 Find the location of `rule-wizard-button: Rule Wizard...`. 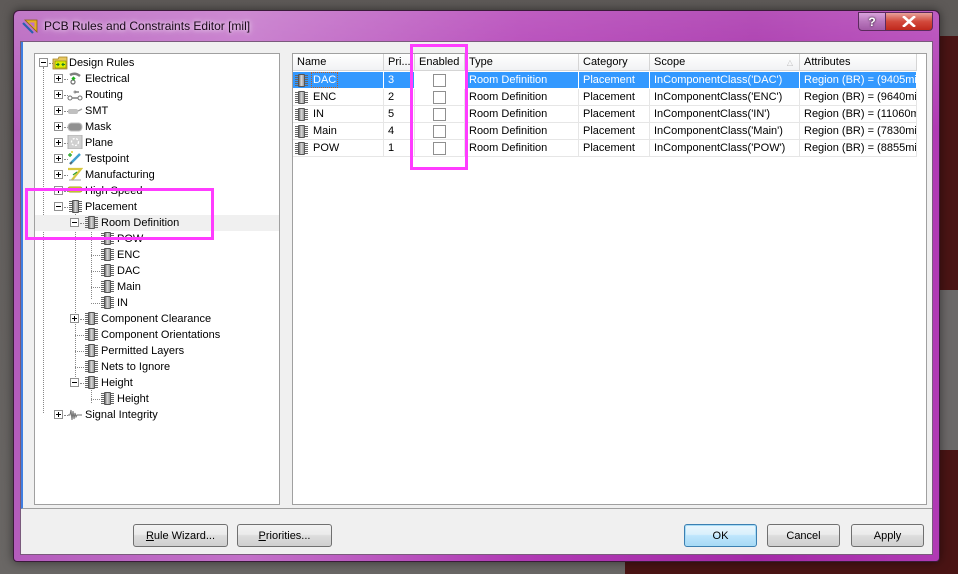

rule-wizard-button: Rule Wizard... is located at coordinates (180, 535).